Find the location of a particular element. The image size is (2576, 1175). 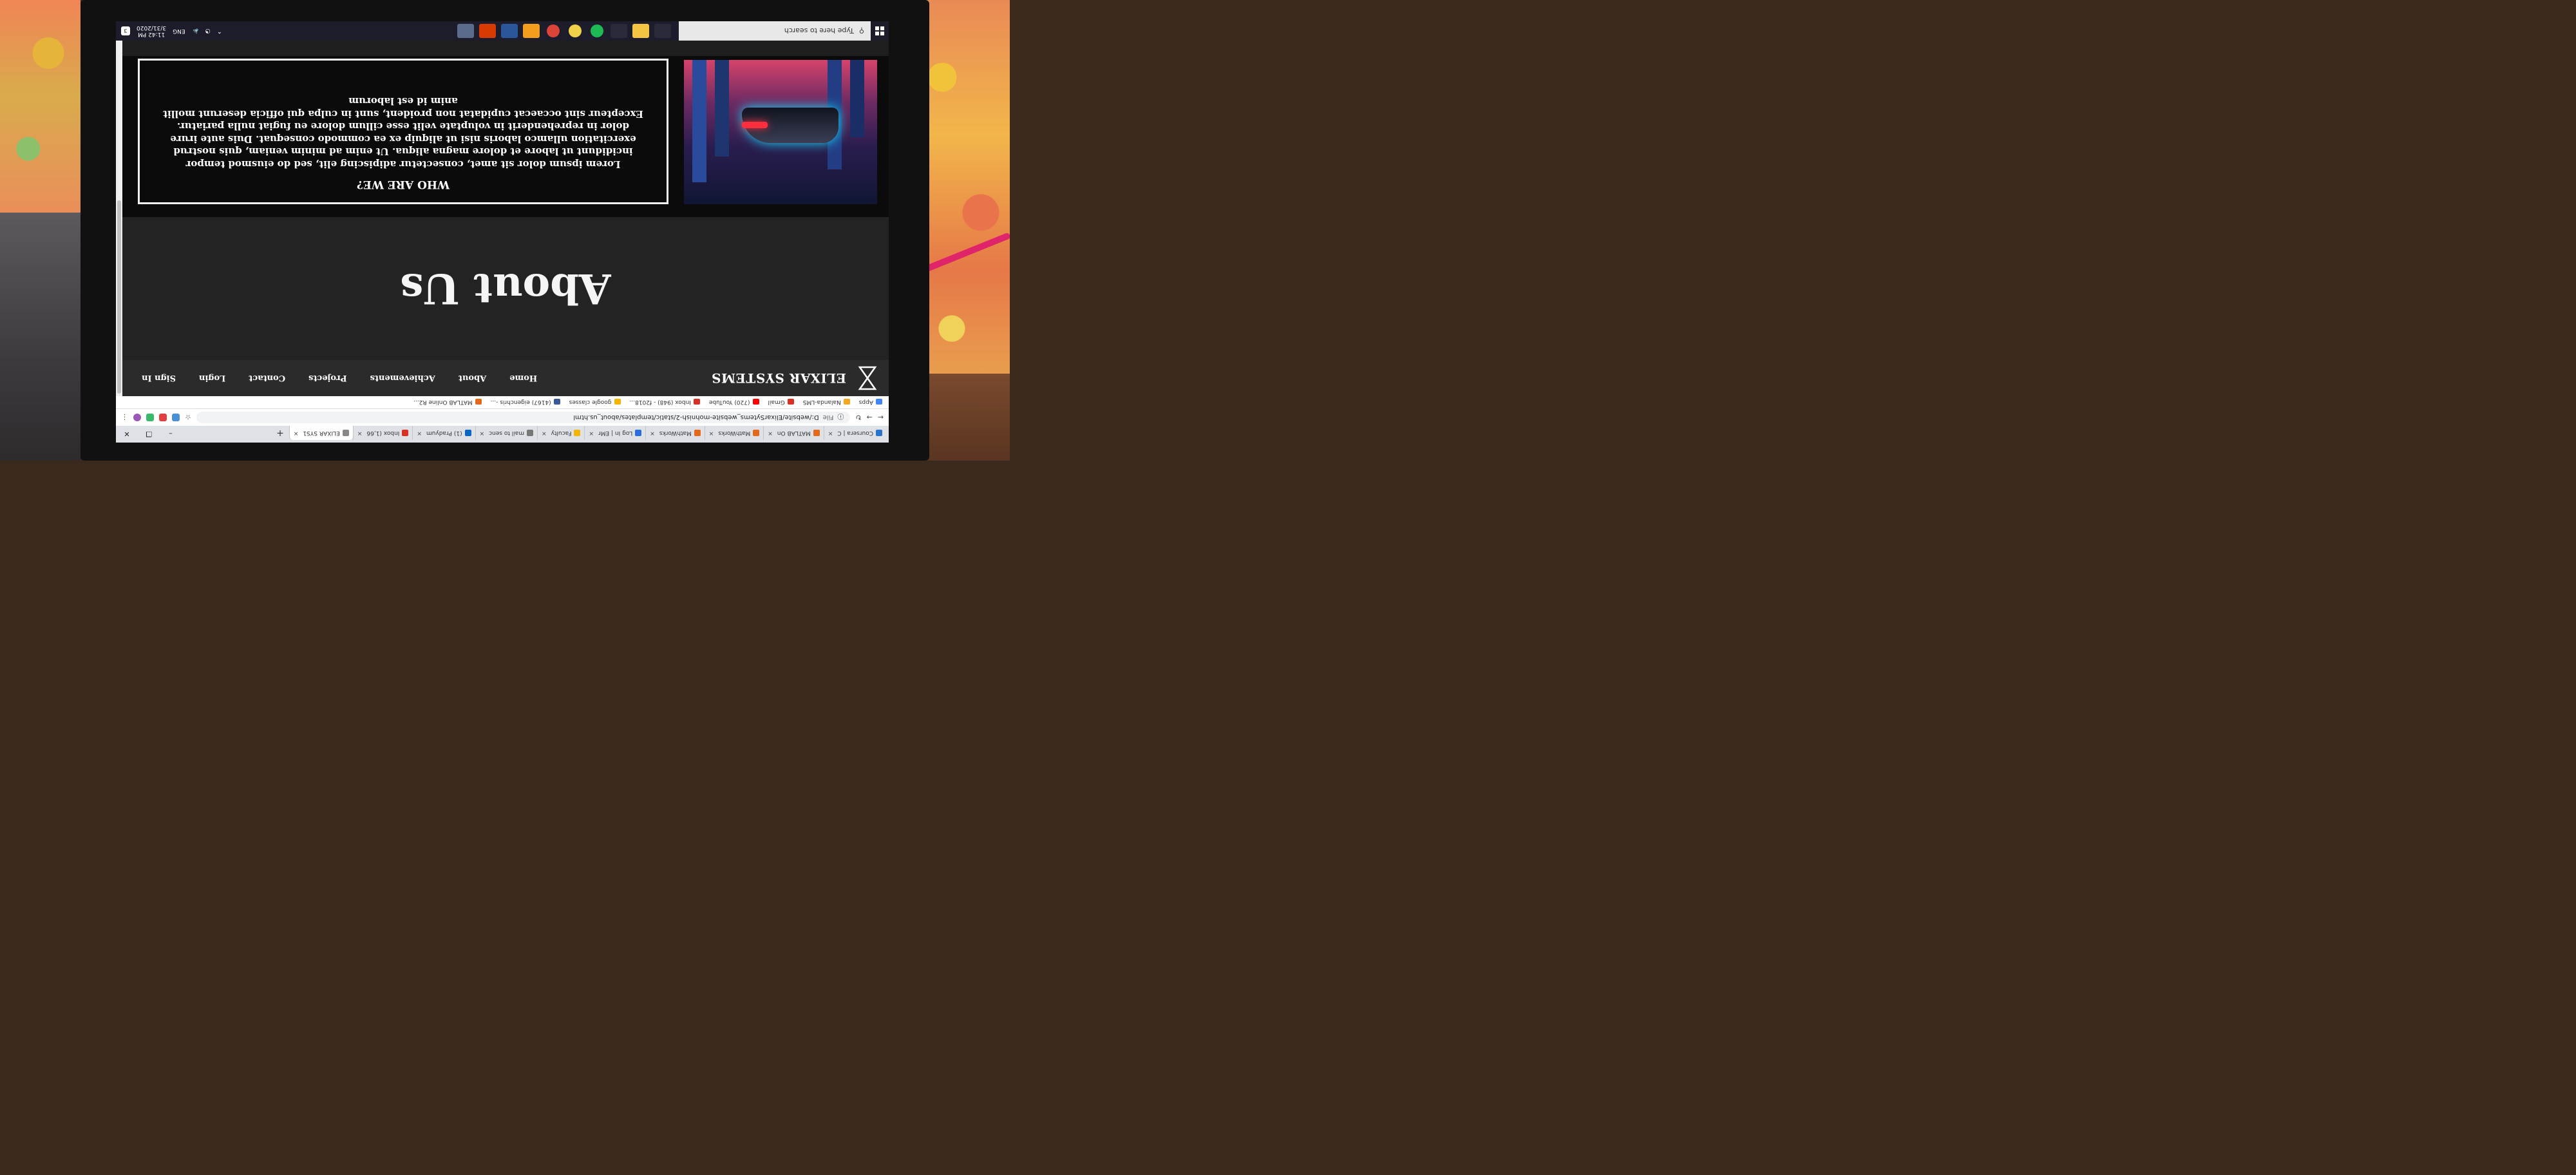

start-button is located at coordinates (880, 31).